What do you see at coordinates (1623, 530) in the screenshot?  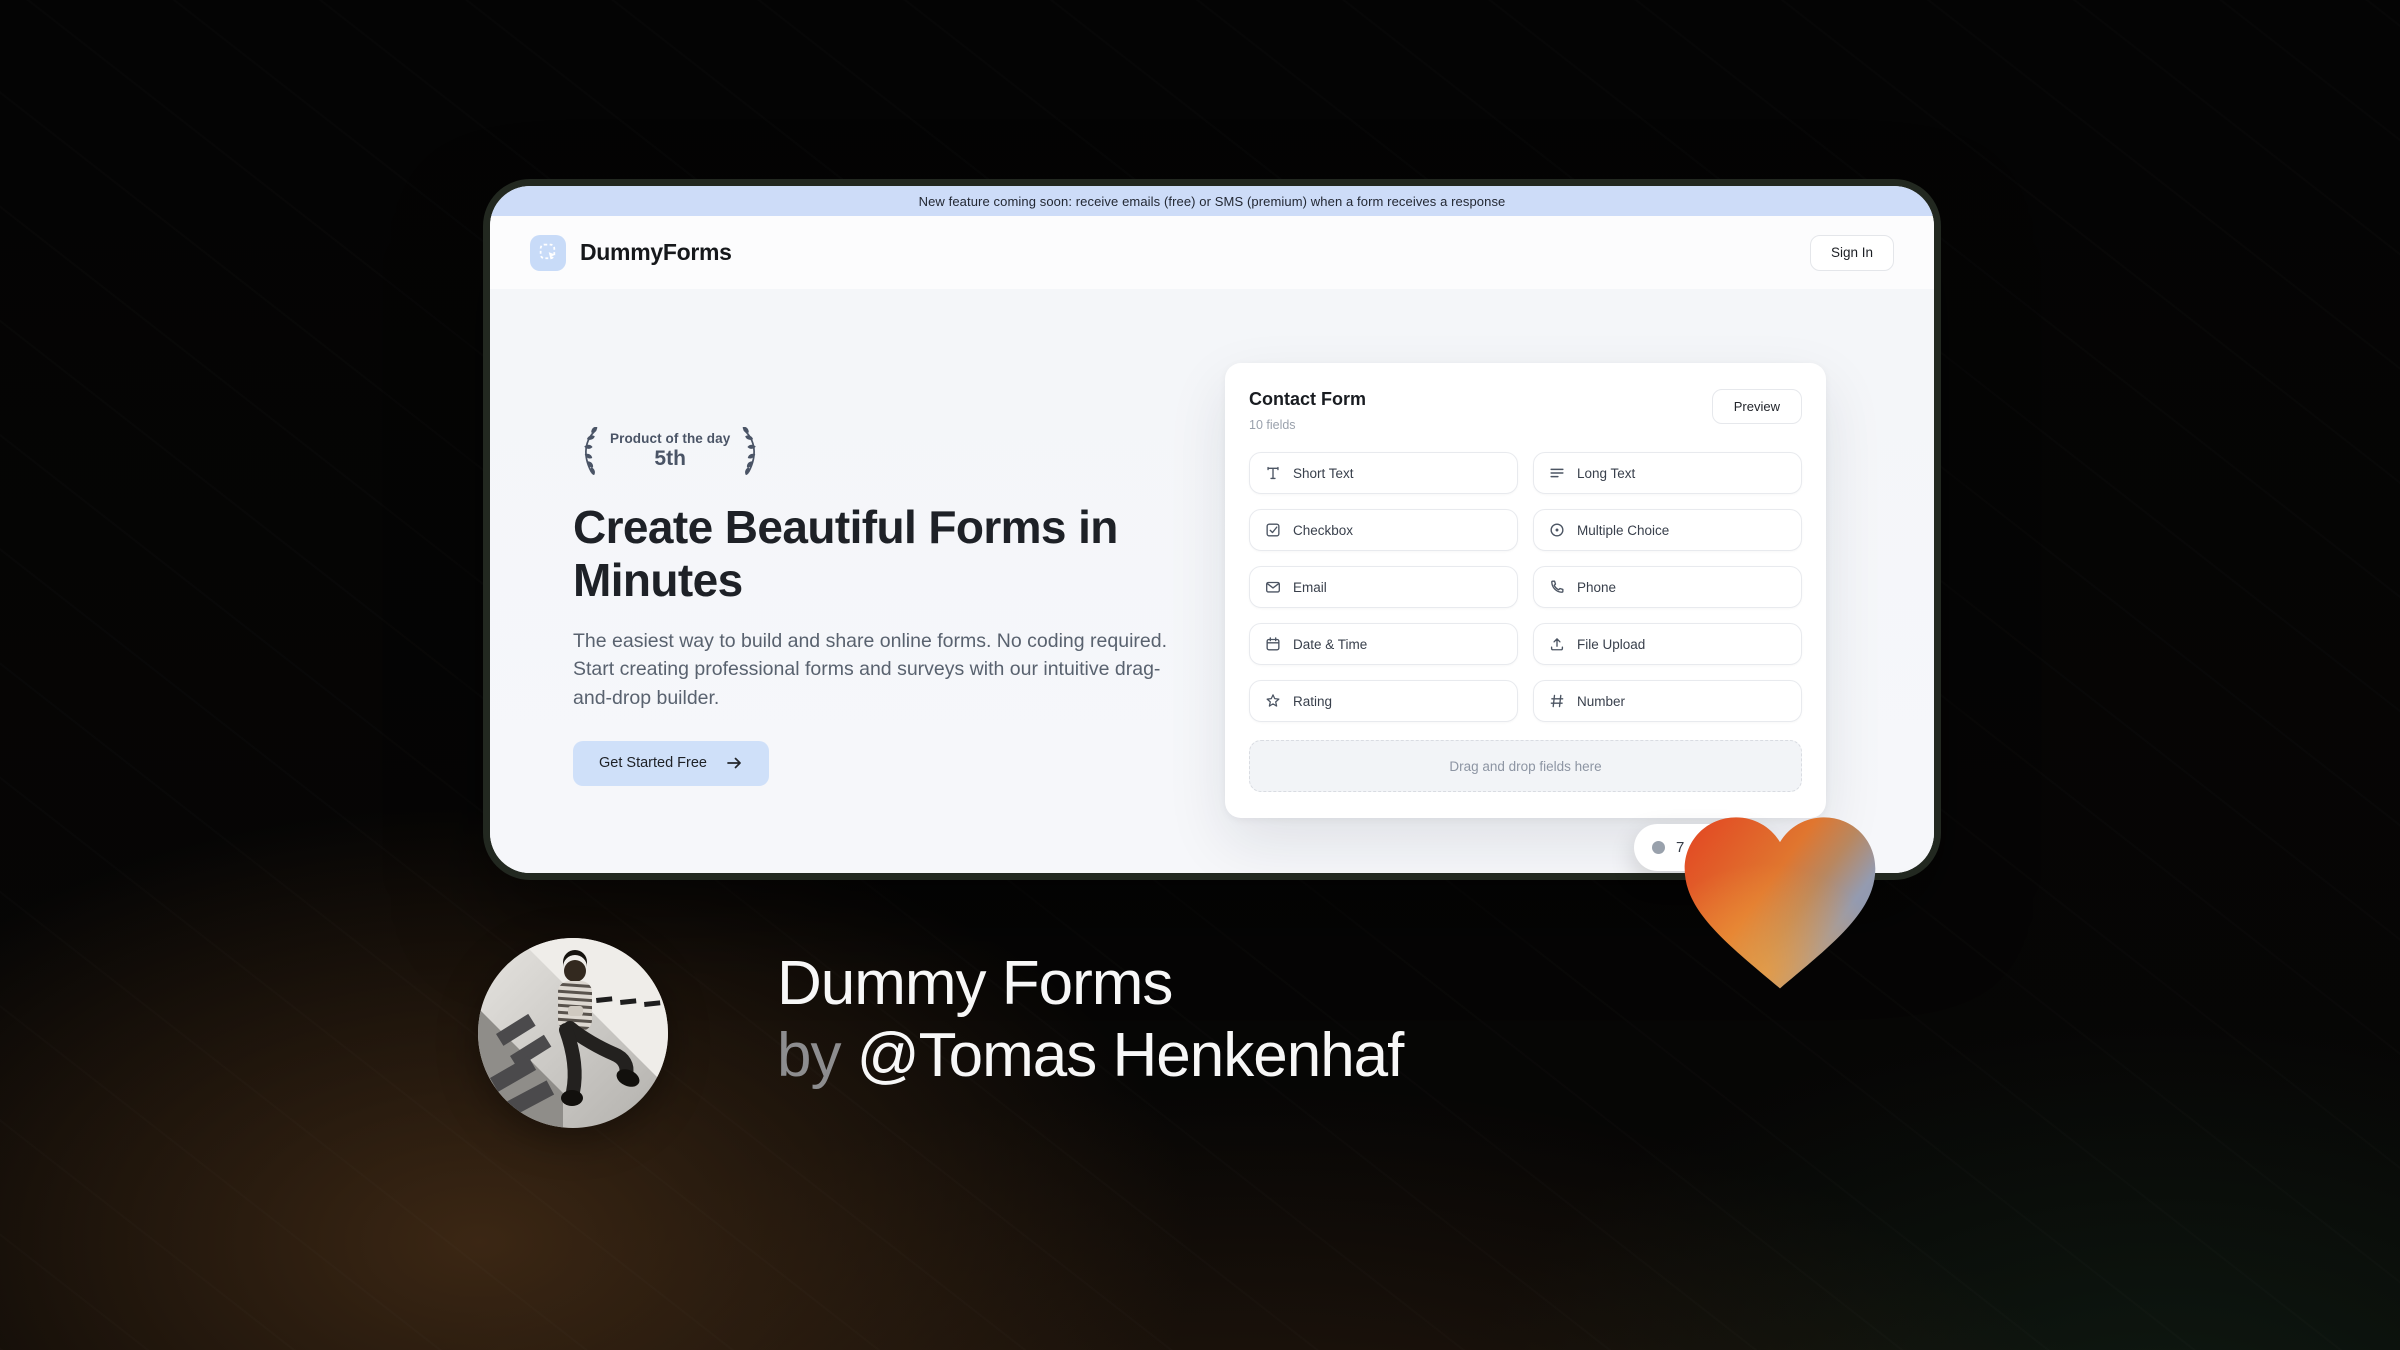 I see `field-label: Multiple Choice` at bounding box center [1623, 530].